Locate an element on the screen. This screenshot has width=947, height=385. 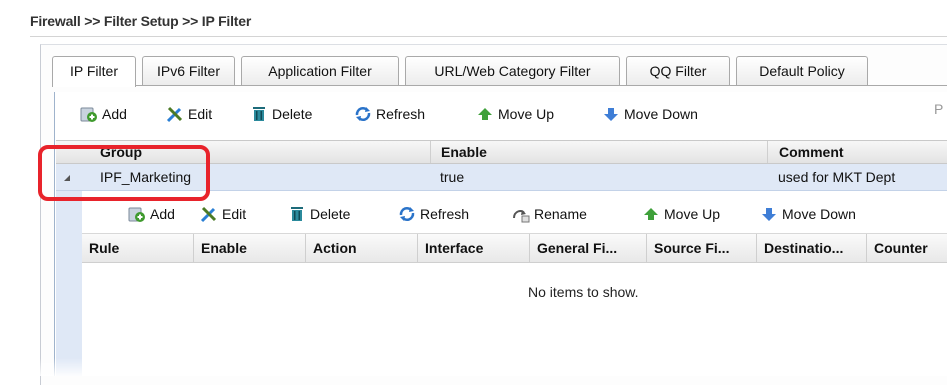
move-down-rule-label: Move Down is located at coordinates (819, 214).